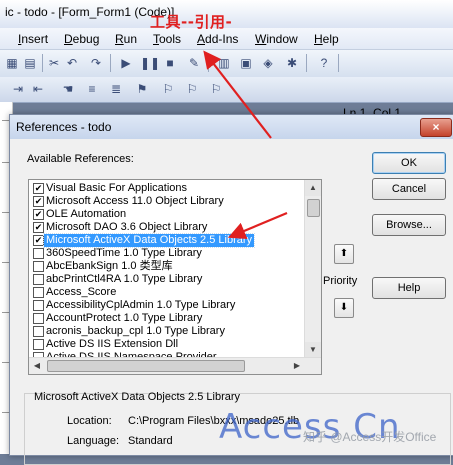  What do you see at coordinates (340, 281) in the screenshot?
I see `priority-label: Priority` at bounding box center [340, 281].